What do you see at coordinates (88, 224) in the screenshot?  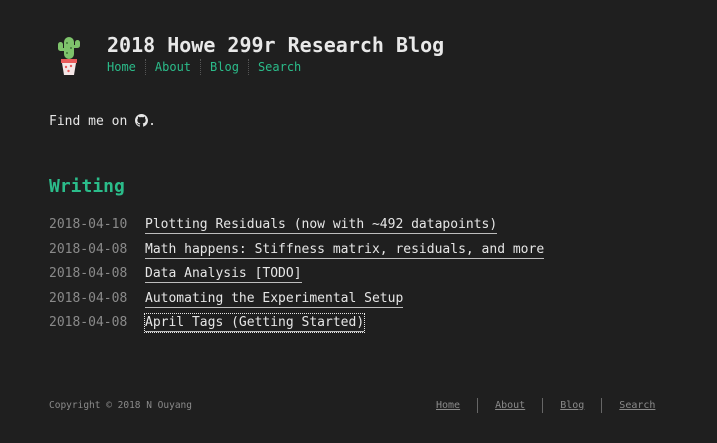 I see `post-date: 2018-04-10` at bounding box center [88, 224].